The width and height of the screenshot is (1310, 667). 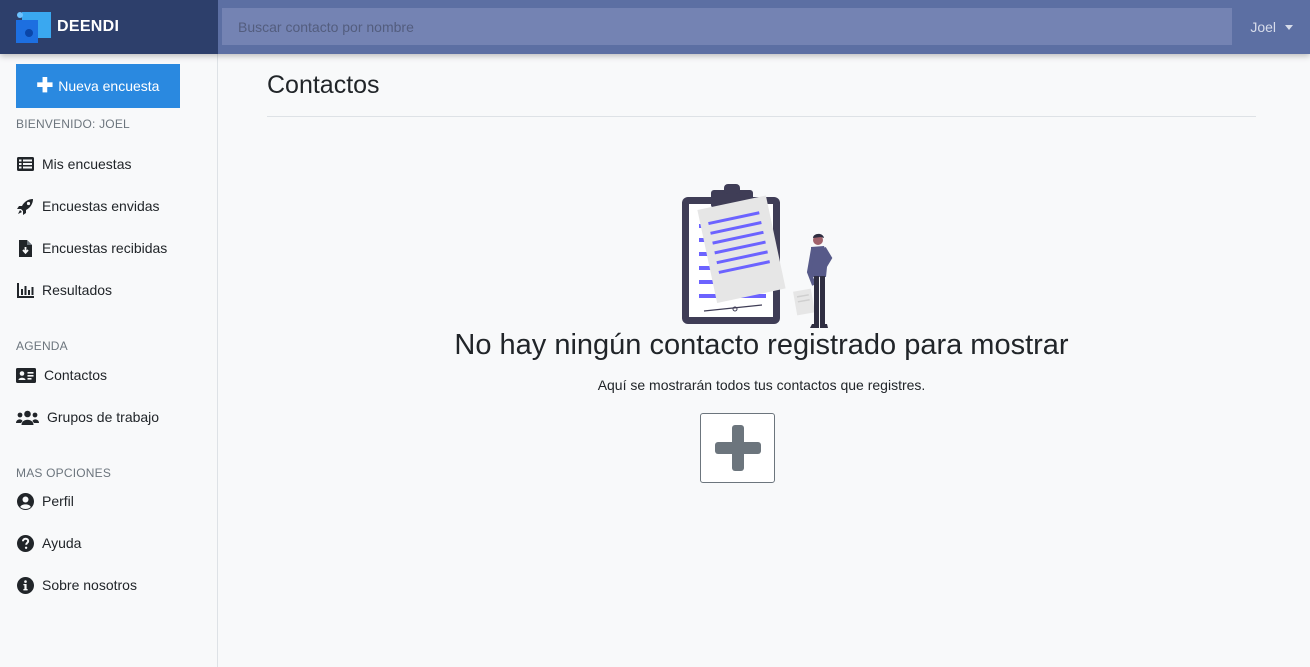 I want to click on plus-icon: ✚, so click(x=45, y=86).